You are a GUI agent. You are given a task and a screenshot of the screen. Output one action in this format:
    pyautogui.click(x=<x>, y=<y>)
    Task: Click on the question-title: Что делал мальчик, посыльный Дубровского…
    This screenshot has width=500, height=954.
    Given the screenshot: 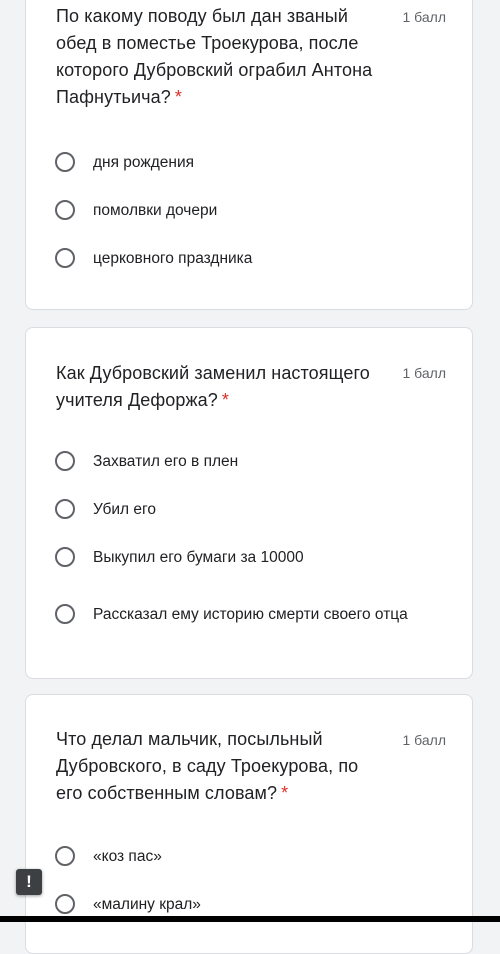 What is the action you would take?
    pyautogui.click(x=207, y=766)
    